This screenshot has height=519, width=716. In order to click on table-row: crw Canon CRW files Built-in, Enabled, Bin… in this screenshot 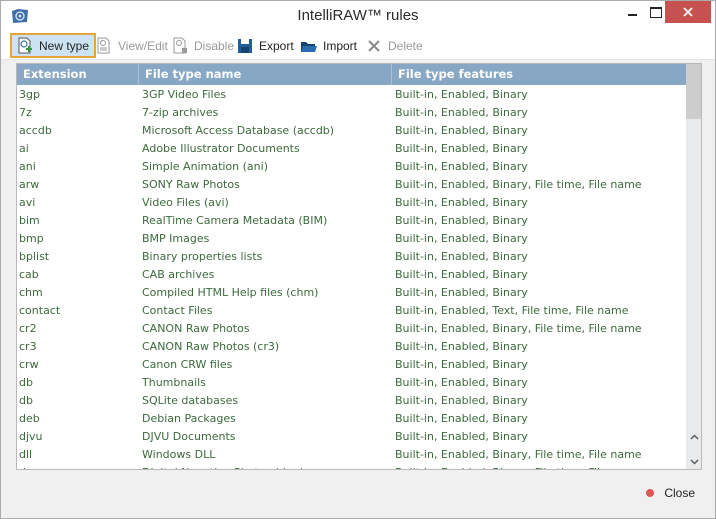, I will do `click(351, 365)`.